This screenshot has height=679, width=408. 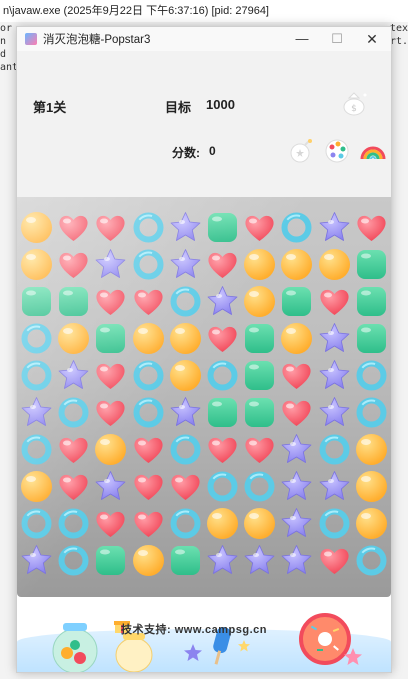 I want to click on minimize-button: —, so click(x=302, y=39).